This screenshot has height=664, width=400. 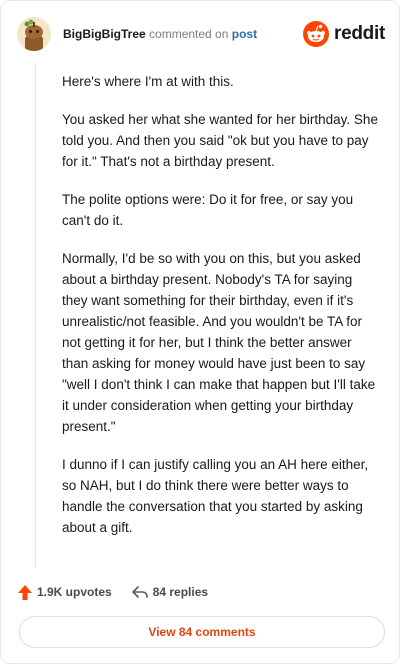 I want to click on view-comments-button: View 84 comments, so click(x=202, y=632).